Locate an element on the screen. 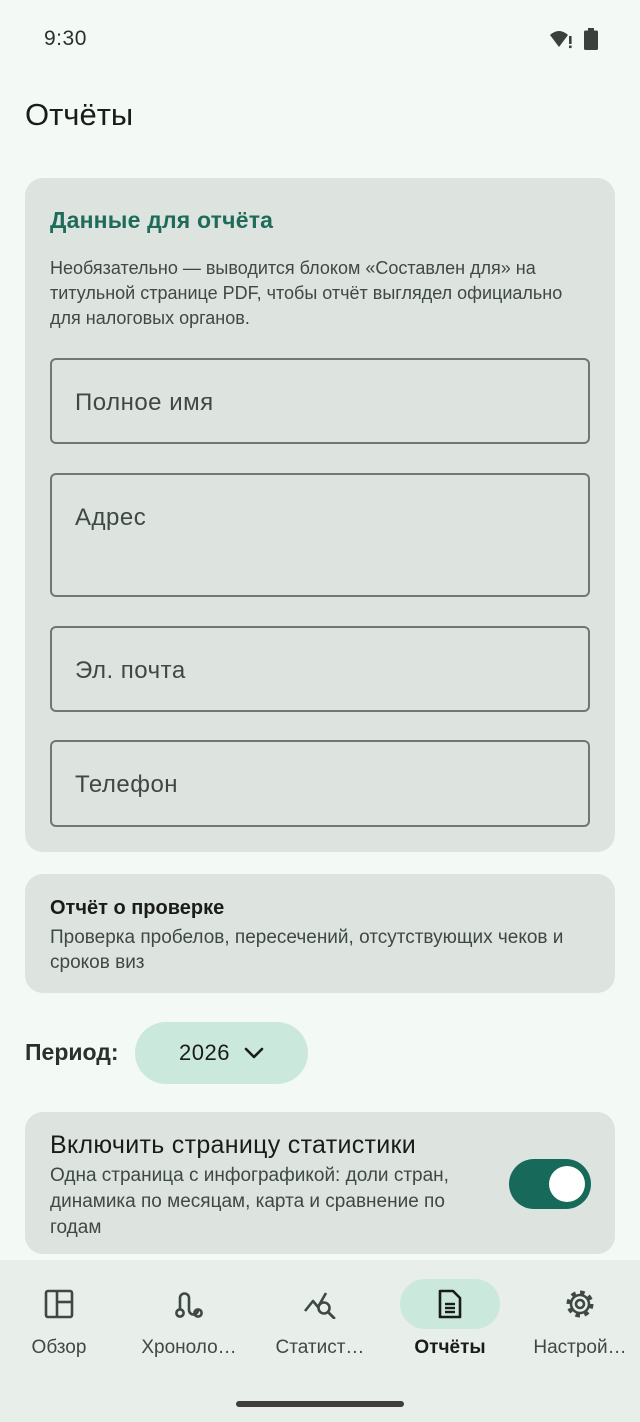 The image size is (640, 1422). page-title: Отчёты is located at coordinates (79, 114).